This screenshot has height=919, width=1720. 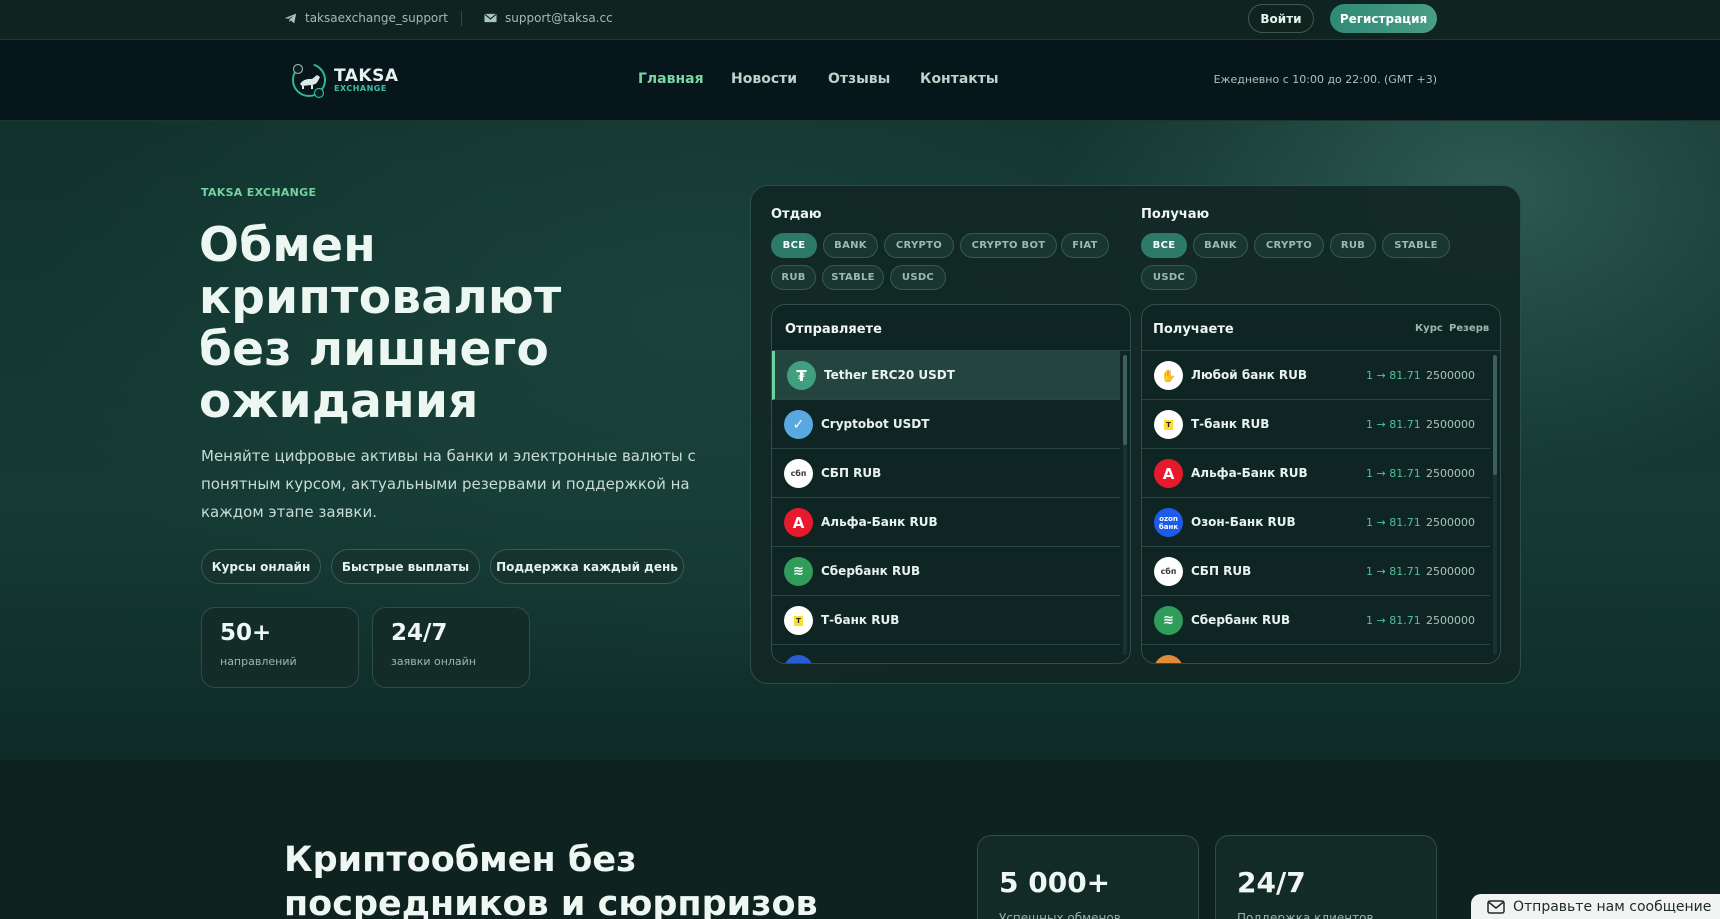 I want to click on get-filter-bank: BANK, so click(x=1220, y=245).